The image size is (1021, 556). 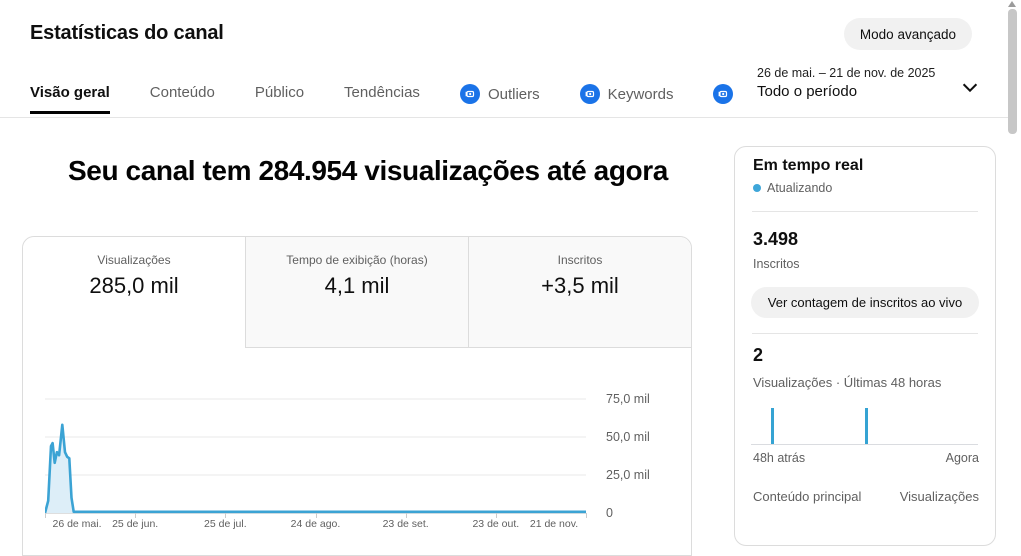 I want to click on realtime-views-sparkline, so click(x=865, y=423).